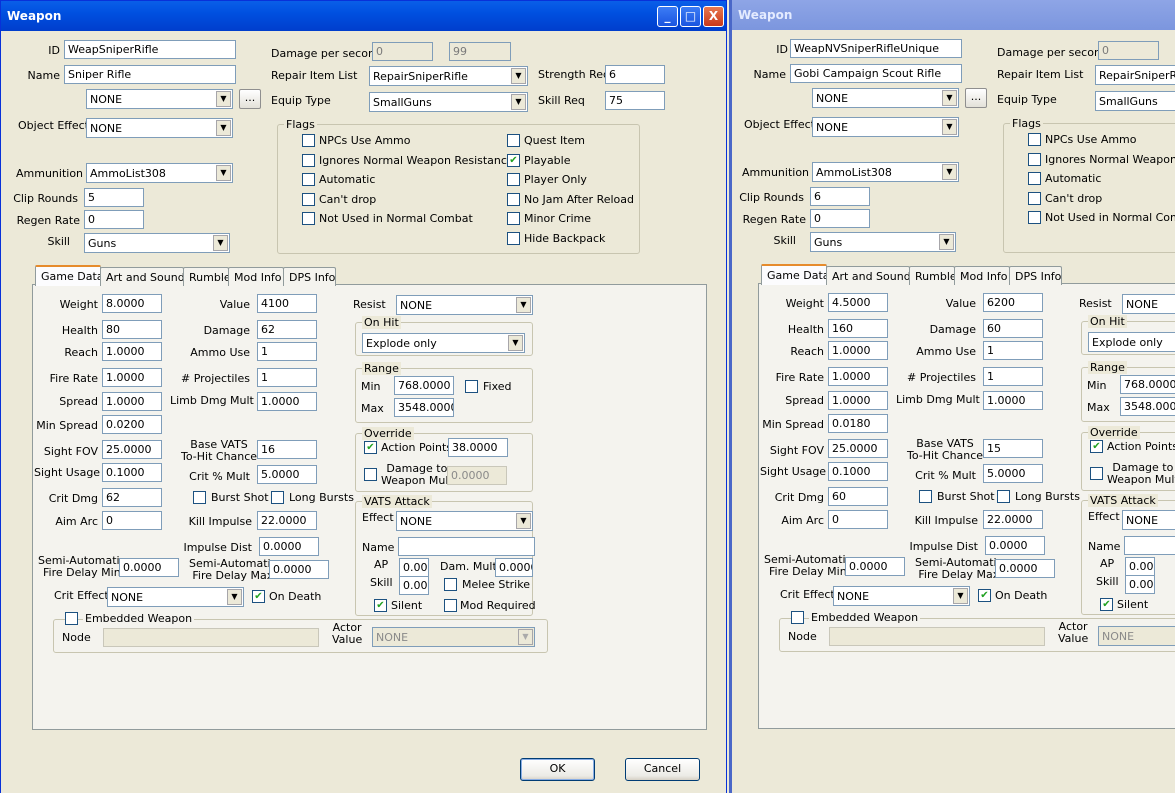 The image size is (1175, 793). What do you see at coordinates (464, 521) in the screenshot?
I see `vats-effect-select: NONE ▼` at bounding box center [464, 521].